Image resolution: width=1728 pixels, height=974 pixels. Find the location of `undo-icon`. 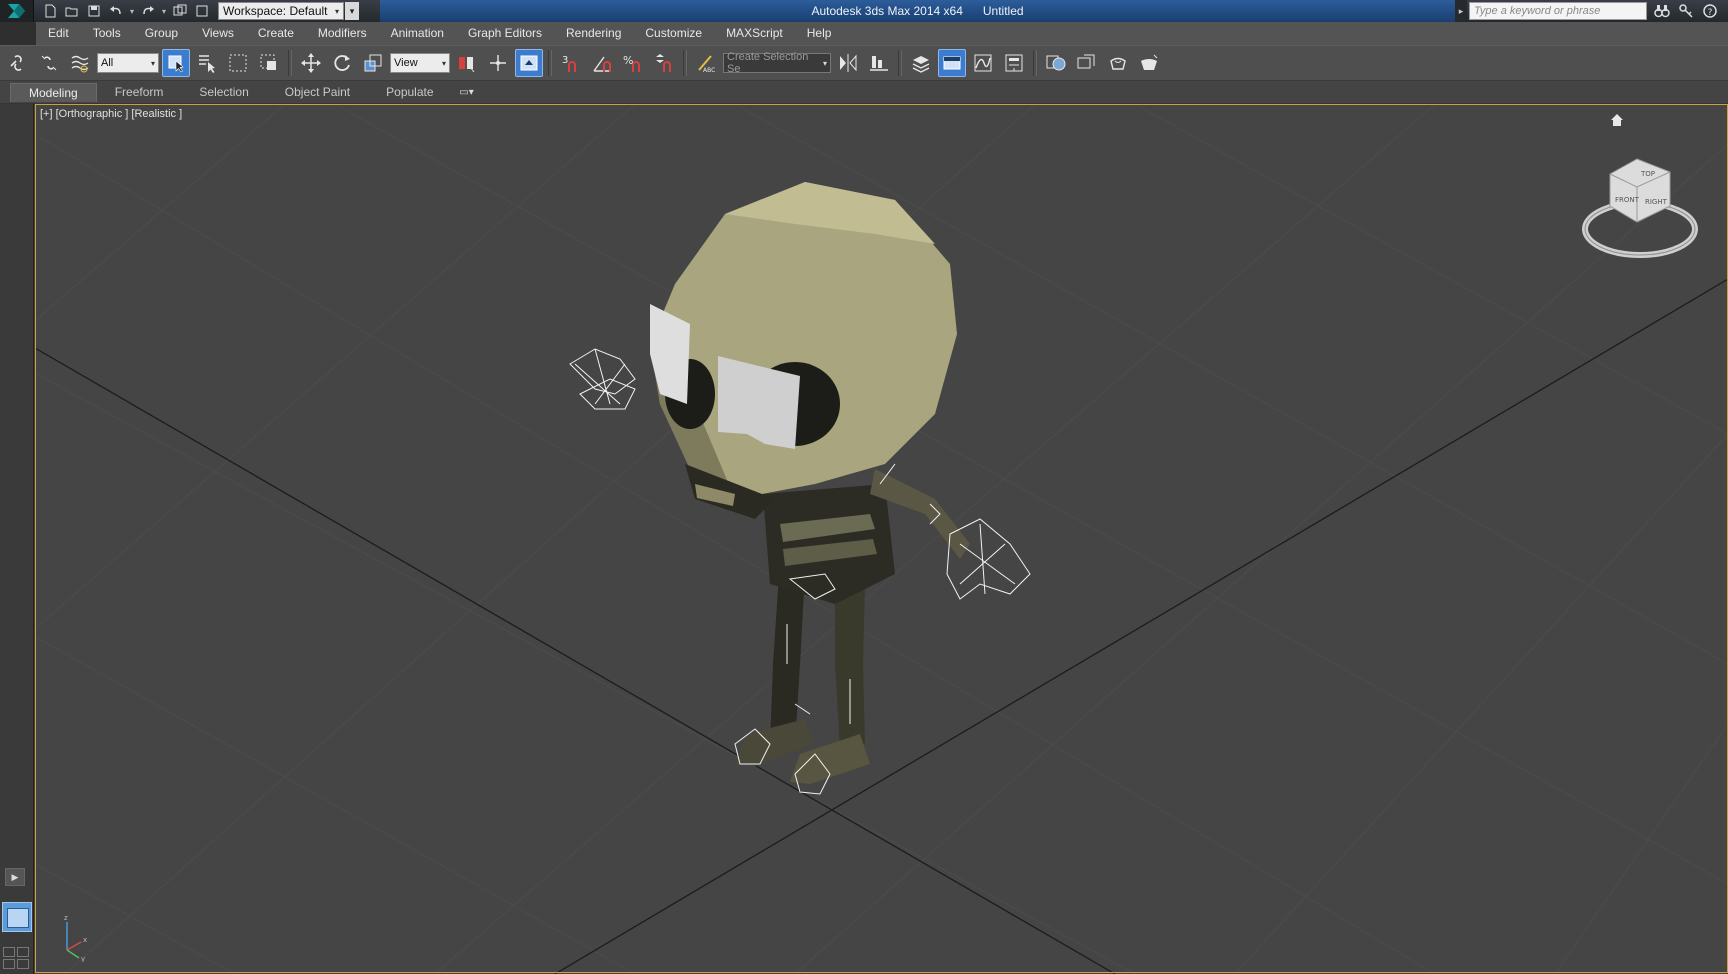

undo-icon is located at coordinates (116, 11).